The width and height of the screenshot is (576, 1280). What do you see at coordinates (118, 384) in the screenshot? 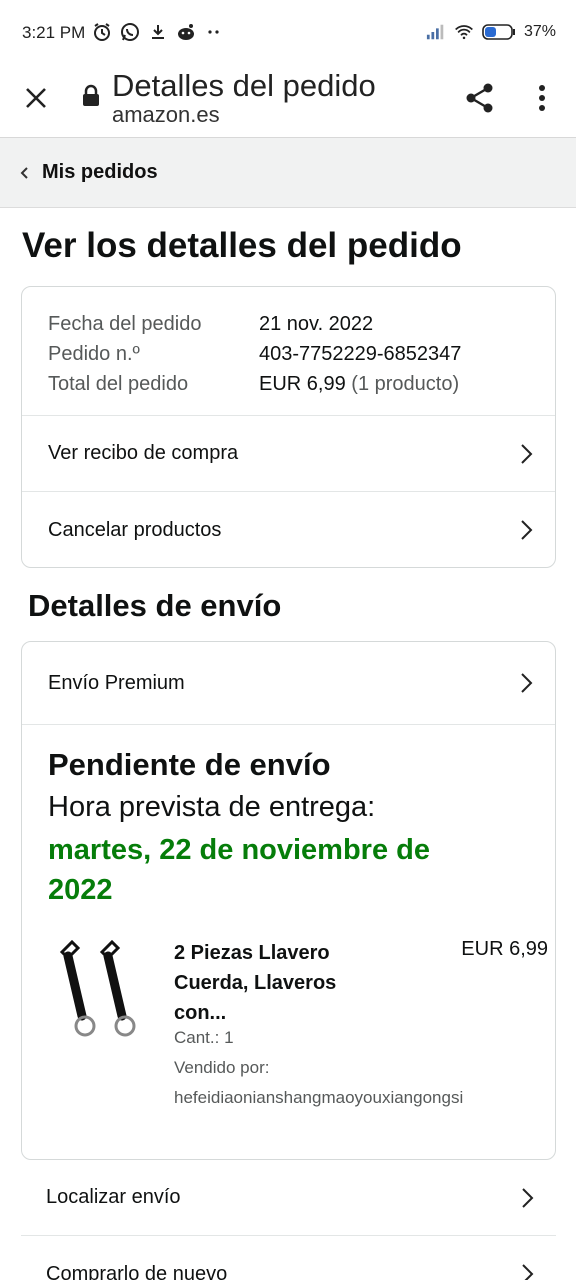
I see `order-total-label: Total del pedido` at bounding box center [118, 384].